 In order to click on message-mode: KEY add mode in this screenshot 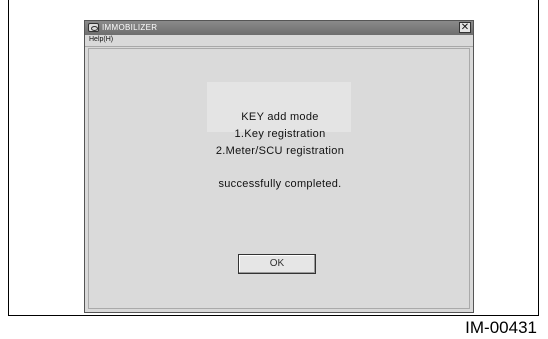, I will do `click(280, 117)`.